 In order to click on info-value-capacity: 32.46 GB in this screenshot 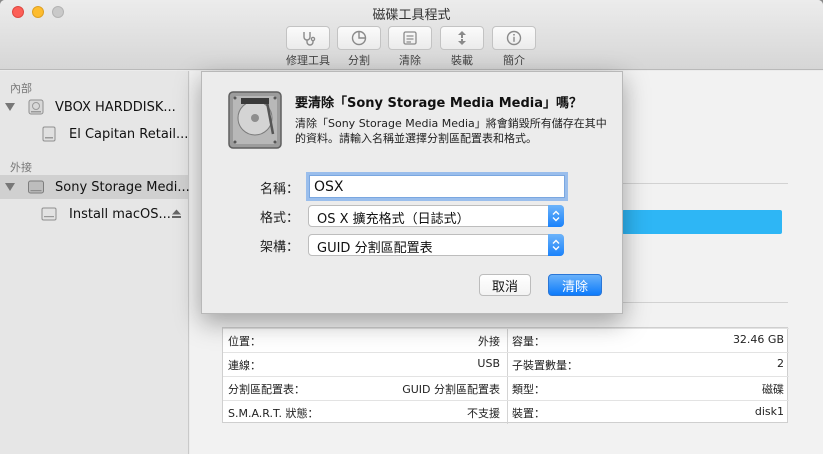, I will do `click(758, 339)`.